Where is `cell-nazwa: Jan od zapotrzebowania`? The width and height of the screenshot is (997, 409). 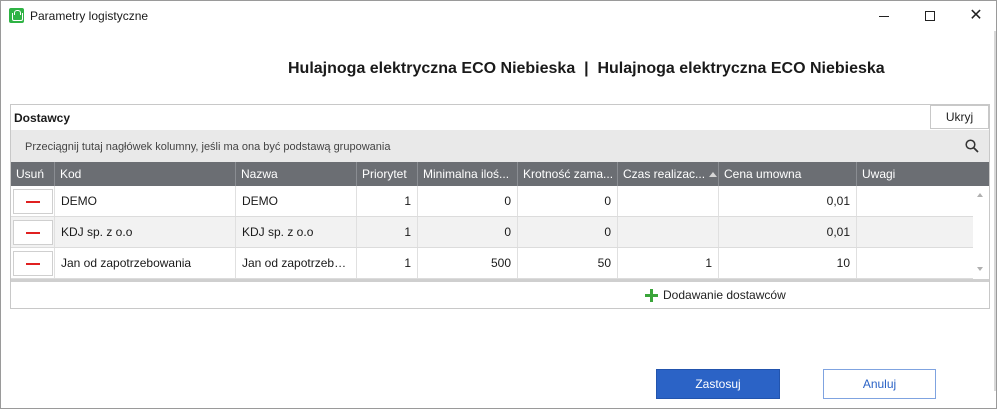
cell-nazwa: Jan od zapotrzebowania is located at coordinates (296, 263).